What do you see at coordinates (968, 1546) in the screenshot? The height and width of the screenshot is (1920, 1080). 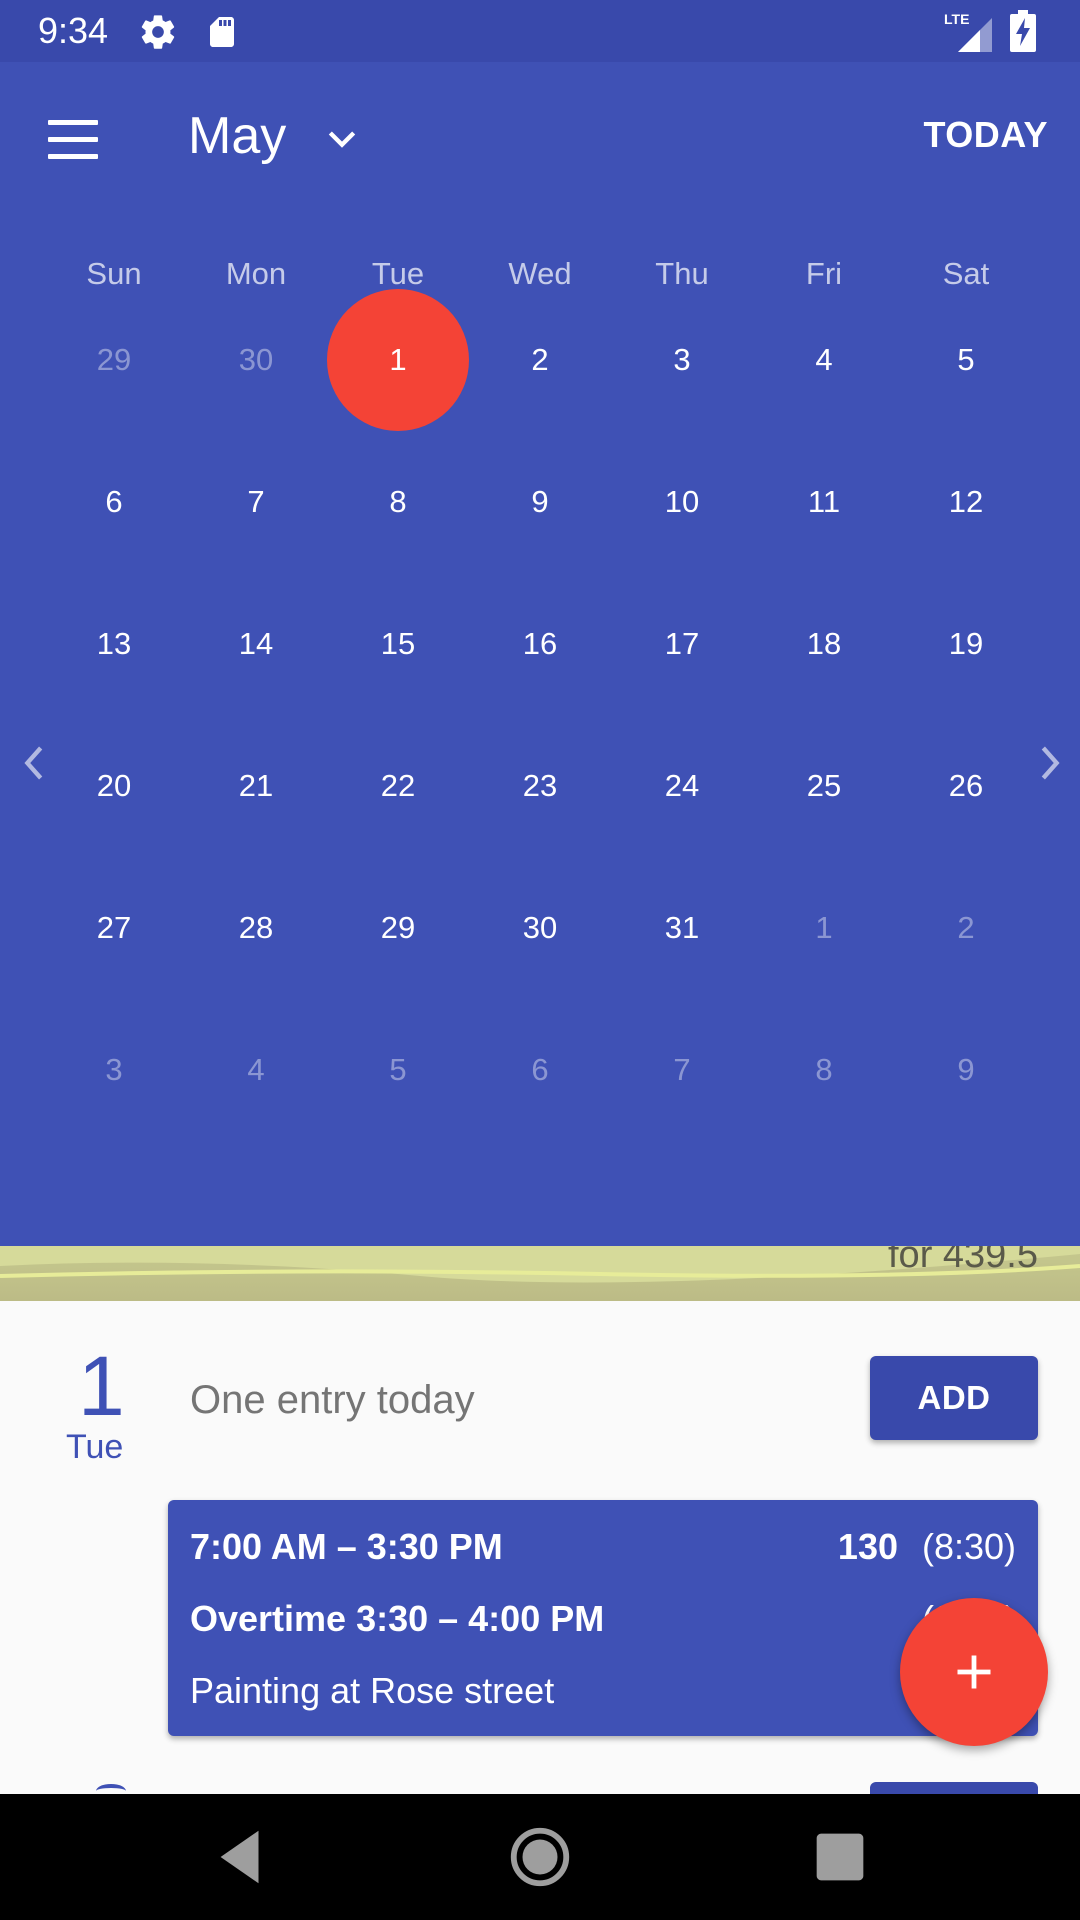 I see `entry-duration: (8:30)` at bounding box center [968, 1546].